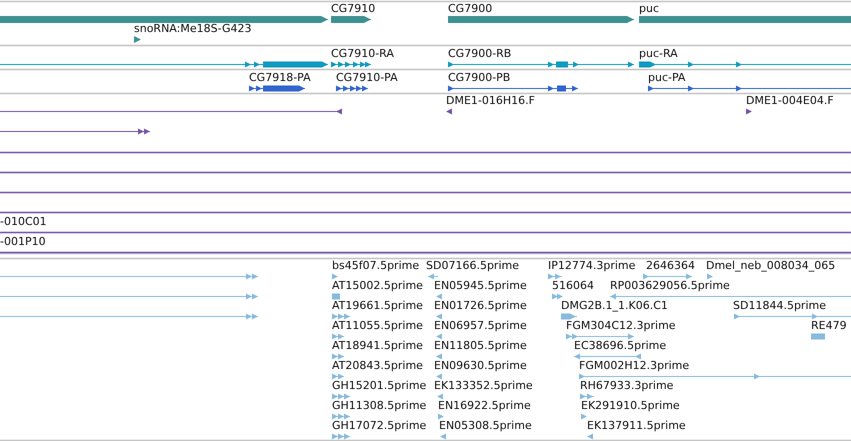  I want to click on feature-label: puc, so click(649, 8).